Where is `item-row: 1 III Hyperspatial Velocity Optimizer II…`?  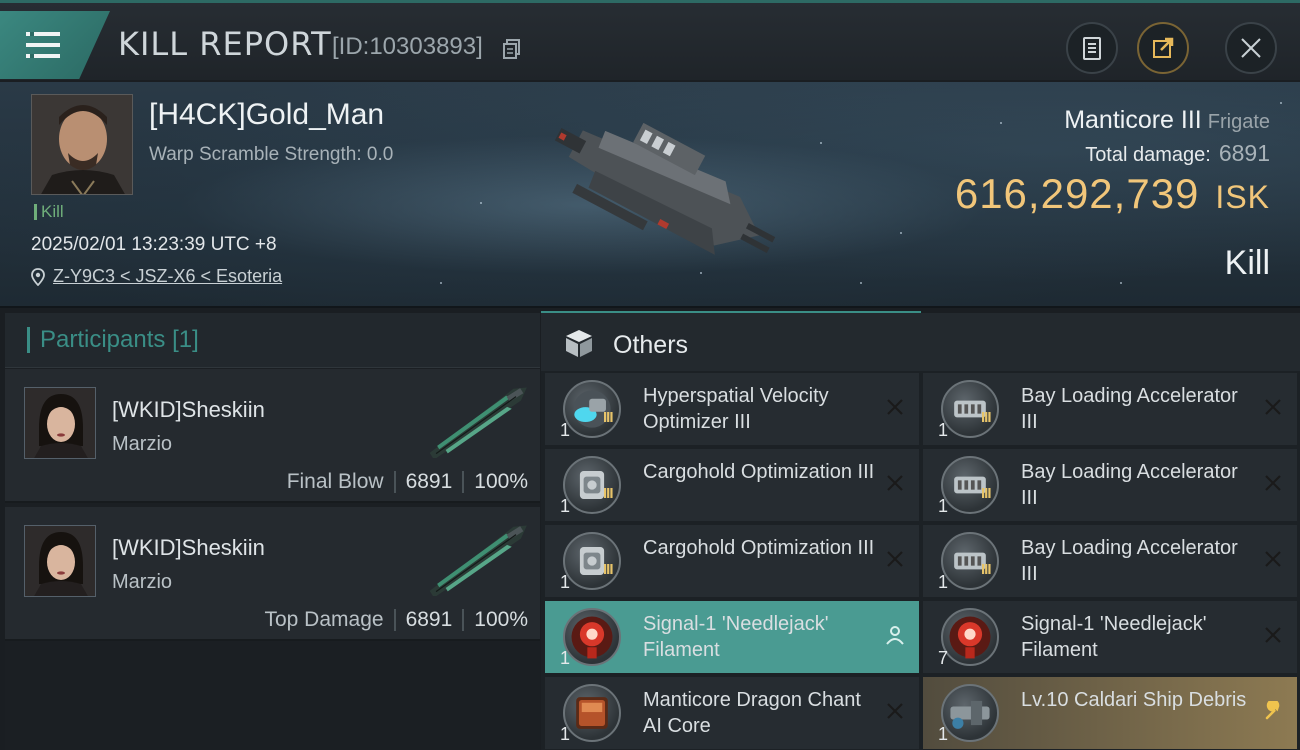 item-row: 1 III Hyperspatial Velocity Optimizer II… is located at coordinates (732, 409).